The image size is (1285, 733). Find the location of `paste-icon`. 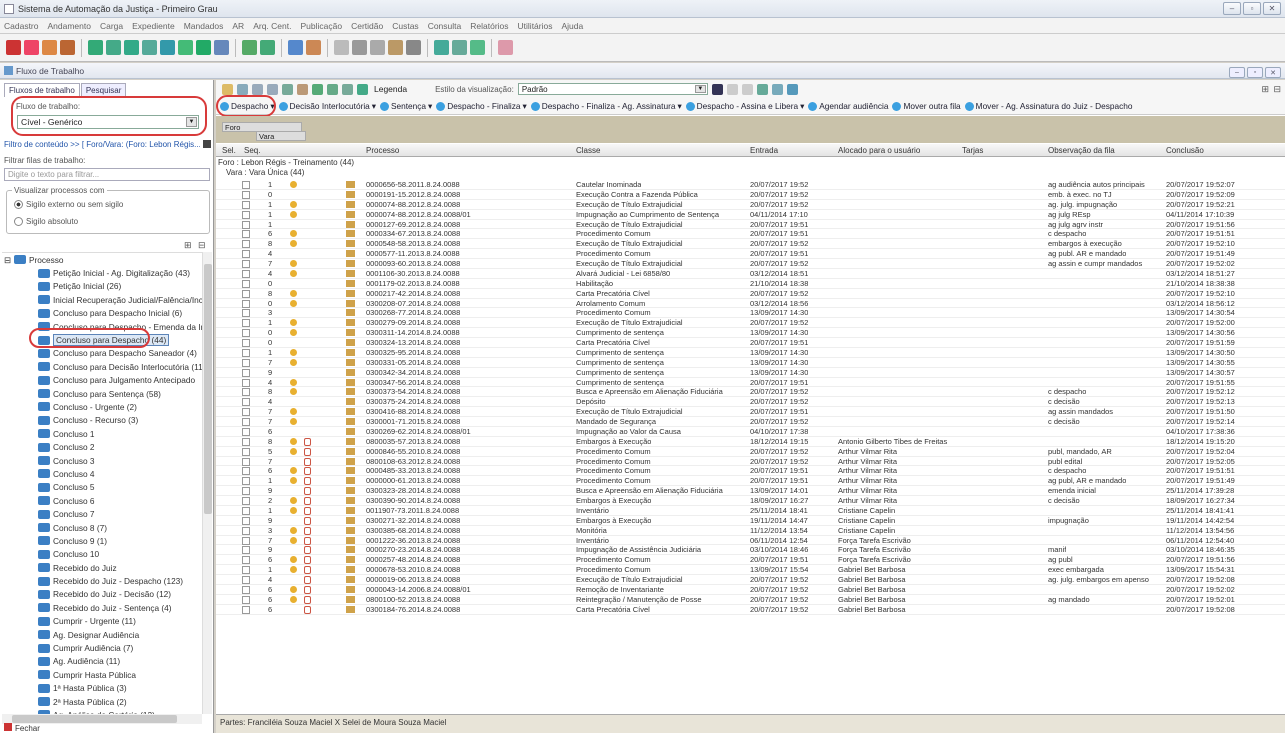

paste-icon is located at coordinates (272, 89).